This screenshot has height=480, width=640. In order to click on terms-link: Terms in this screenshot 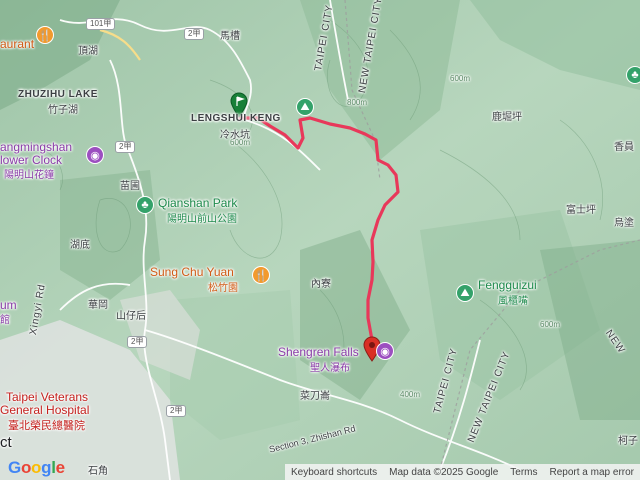, I will do `click(523, 472)`.